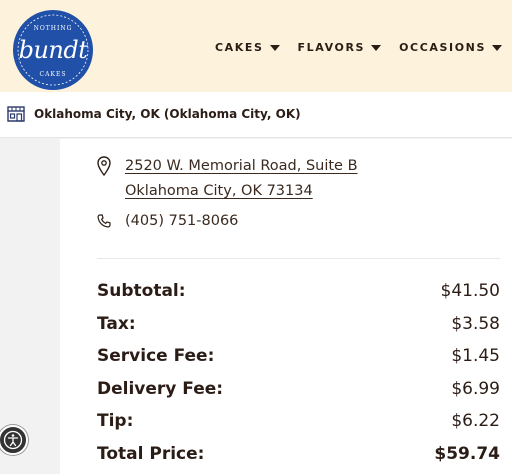 This screenshot has height=474, width=512. What do you see at coordinates (160, 388) in the screenshot?
I see `delivery-fee-label: Delivery Fee:` at bounding box center [160, 388].